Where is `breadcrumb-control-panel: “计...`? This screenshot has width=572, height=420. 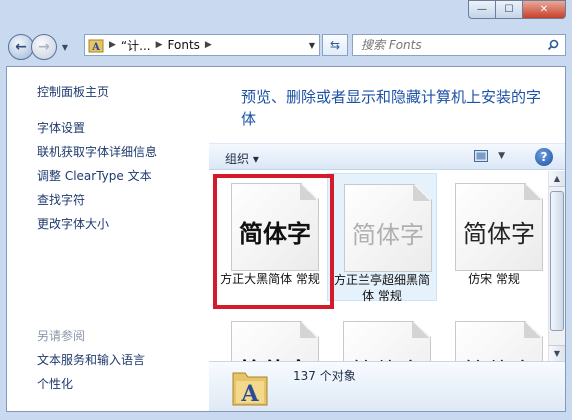 breadcrumb-control-panel: “计... is located at coordinates (136, 45).